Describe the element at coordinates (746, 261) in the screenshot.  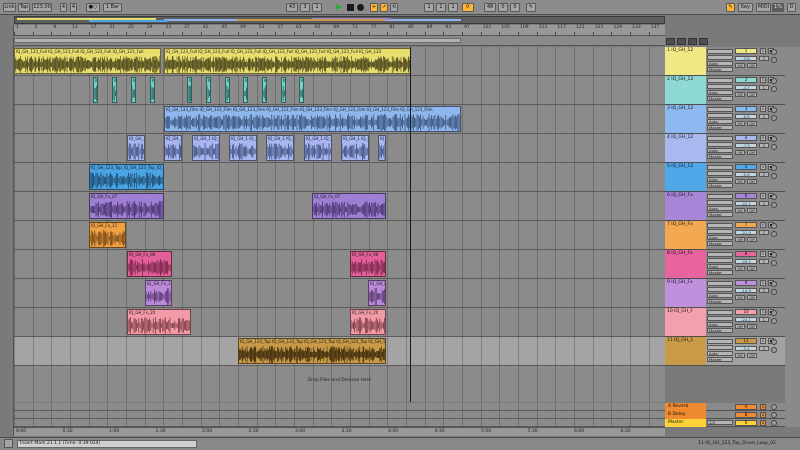
I see `track-volume: -20.1` at that location.